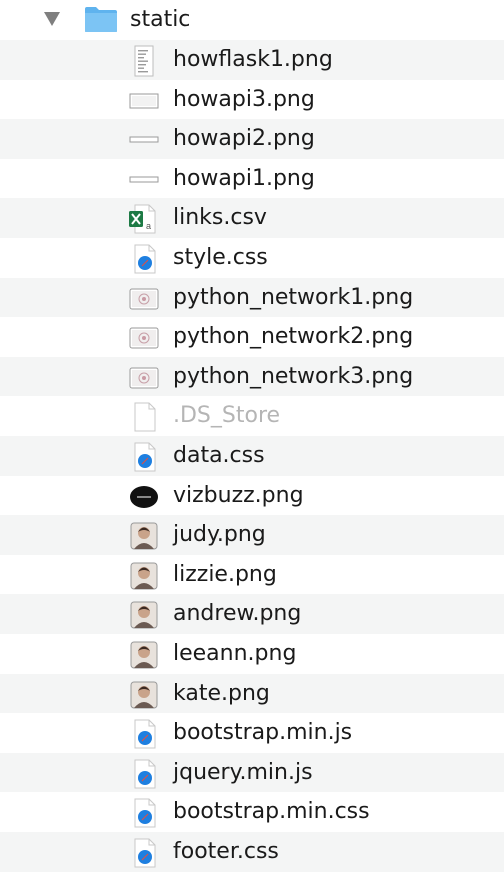 The height and width of the screenshot is (872, 504). Describe the element at coordinates (226, 851) in the screenshot. I see `file-name: footer.css` at that location.